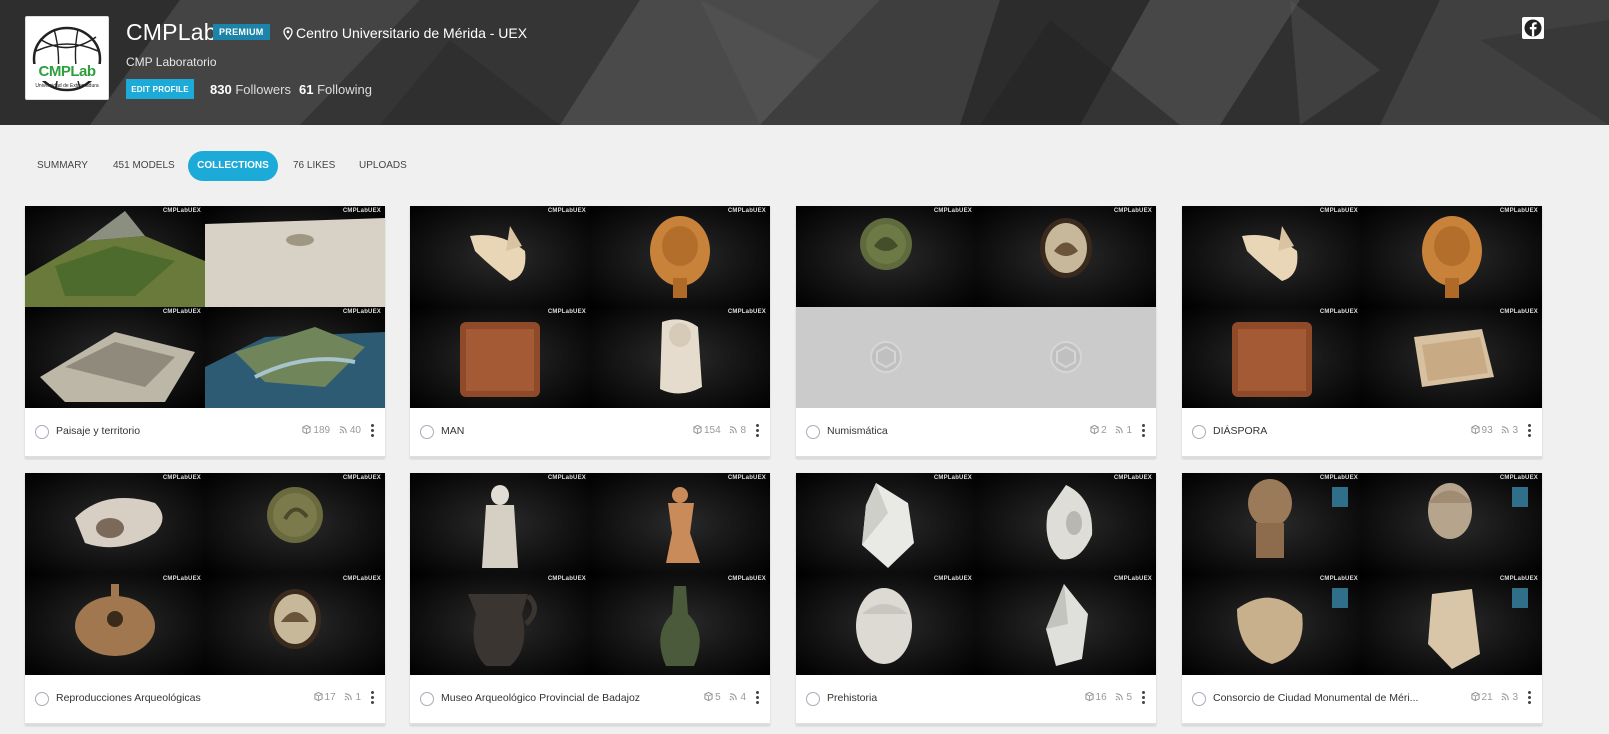 Image resolution: width=1609 pixels, height=734 pixels. I want to click on collection-name: DIÁSPORA, so click(1240, 431).